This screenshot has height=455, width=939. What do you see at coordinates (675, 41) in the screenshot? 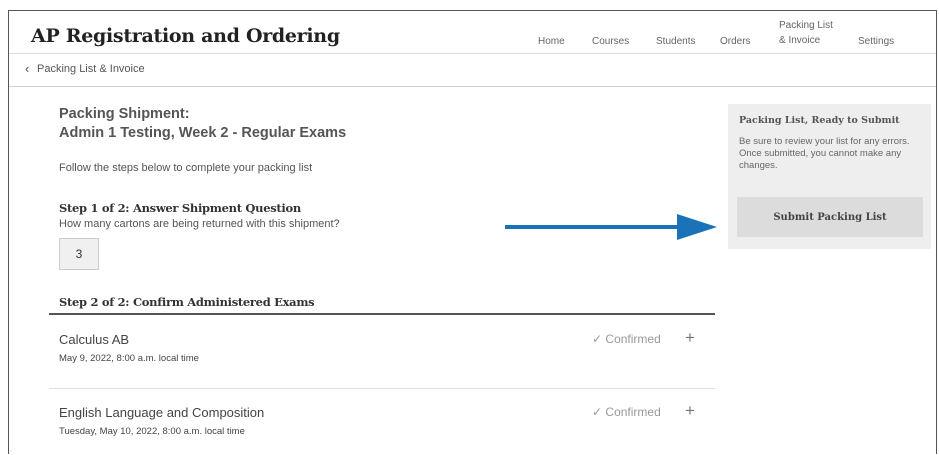
I see `nav-students: Students` at bounding box center [675, 41].